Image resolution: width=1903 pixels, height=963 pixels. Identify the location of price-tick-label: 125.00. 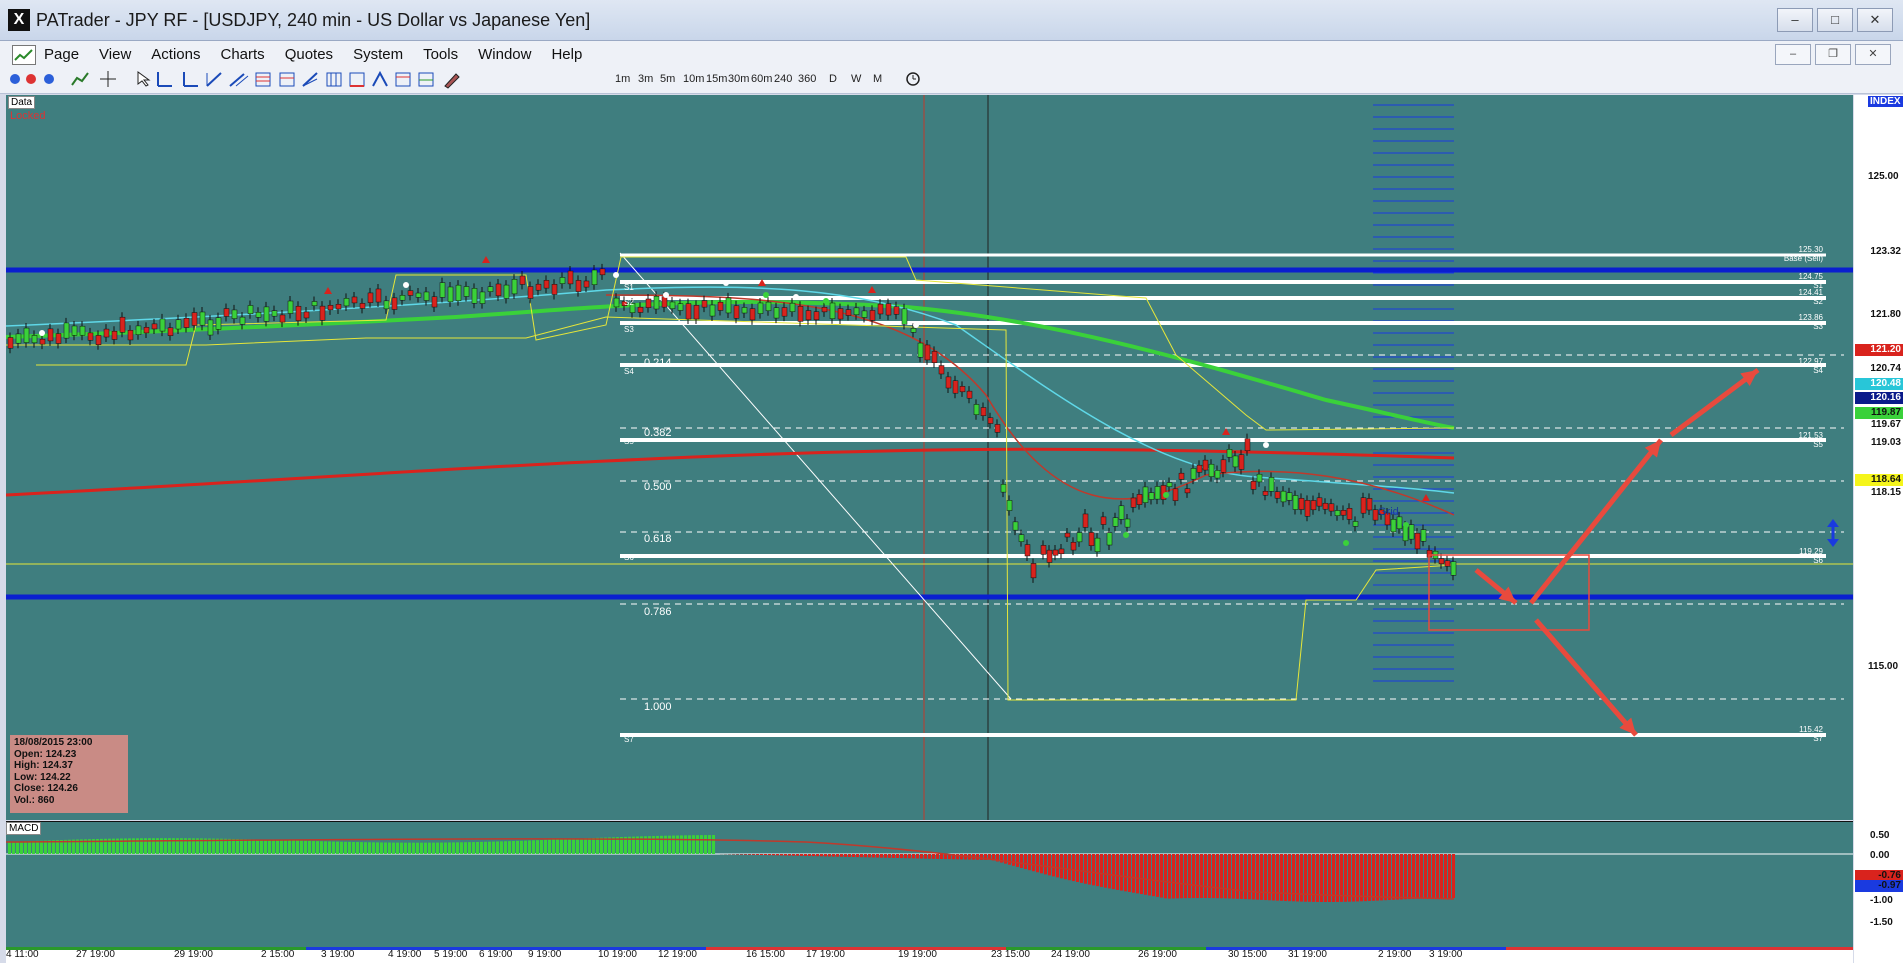
(1883, 176).